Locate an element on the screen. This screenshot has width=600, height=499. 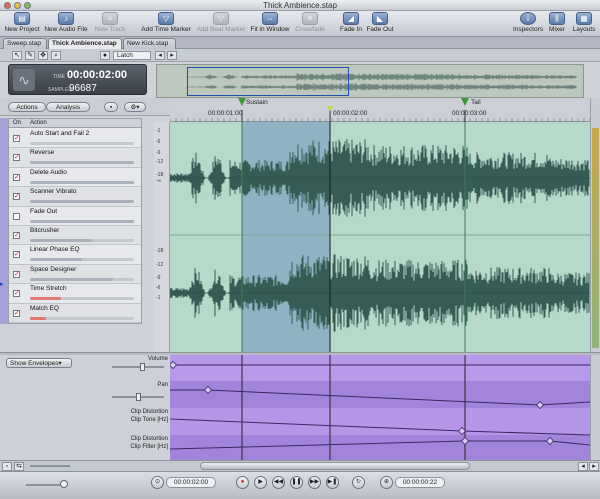
view-toggle-icon: ▫ is located at coordinates (7, 466).